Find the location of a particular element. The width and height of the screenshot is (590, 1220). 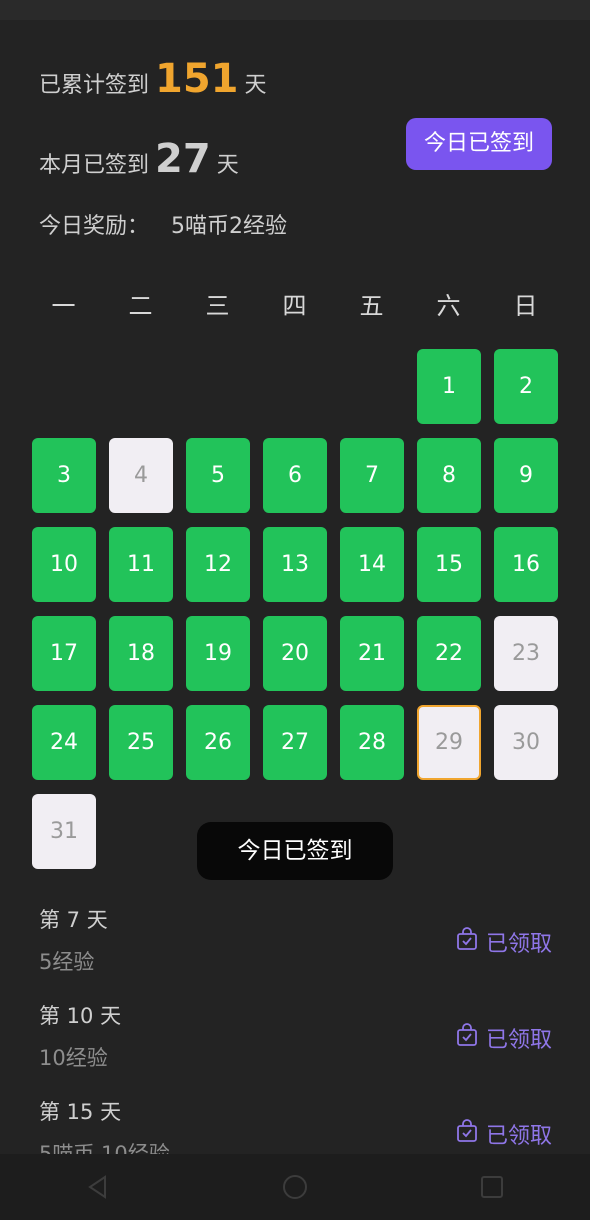

status-bar is located at coordinates (295, 10).